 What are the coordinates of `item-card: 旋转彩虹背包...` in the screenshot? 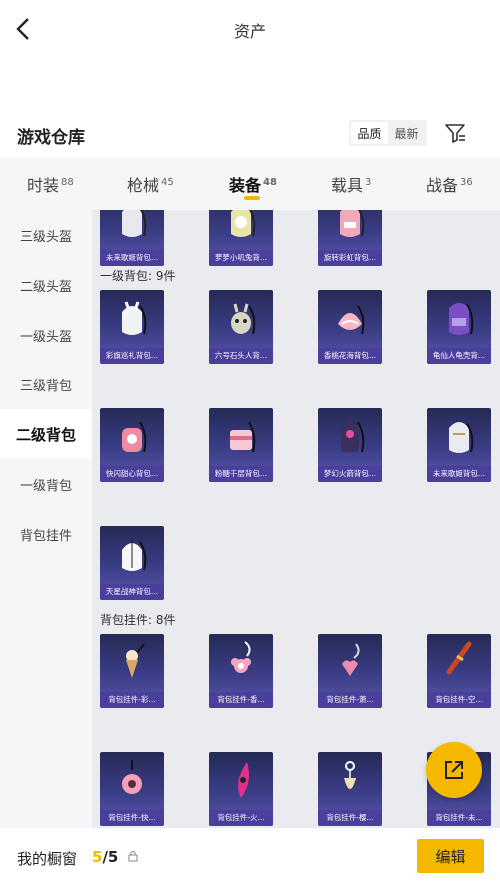 It's located at (350, 238).